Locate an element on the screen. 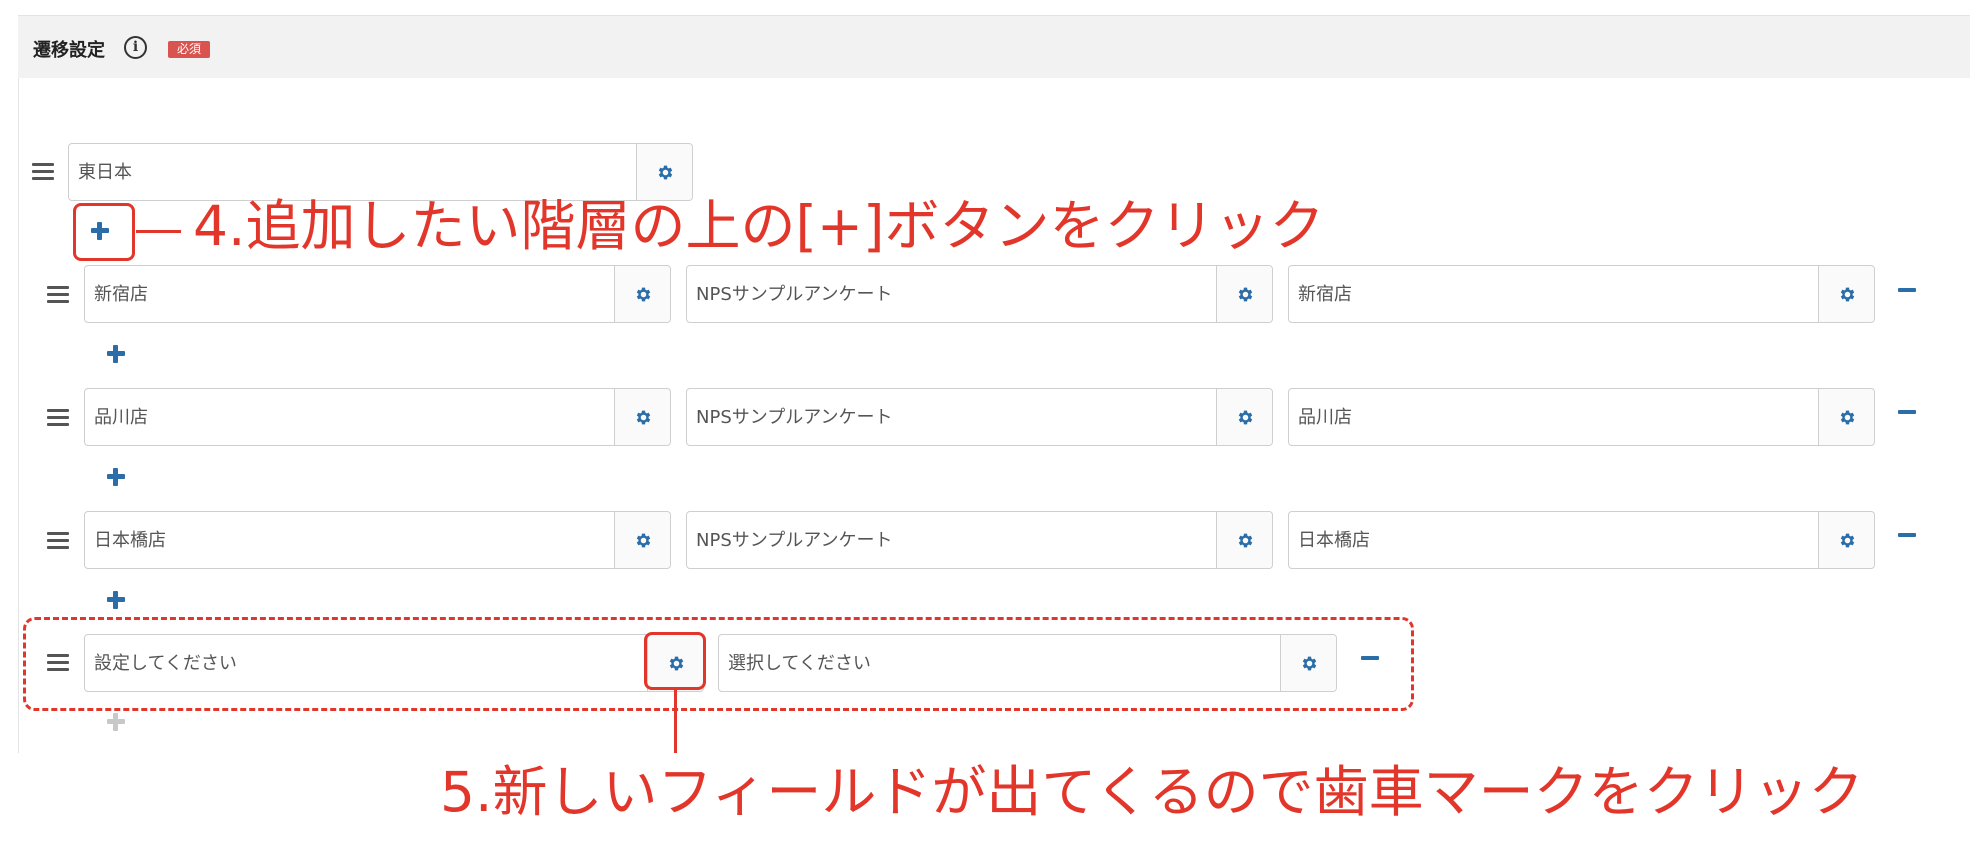 Image resolution: width=1970 pixels, height=854 pixels. row-2-field-2: NPSサンプルアンケート is located at coordinates (979, 417).